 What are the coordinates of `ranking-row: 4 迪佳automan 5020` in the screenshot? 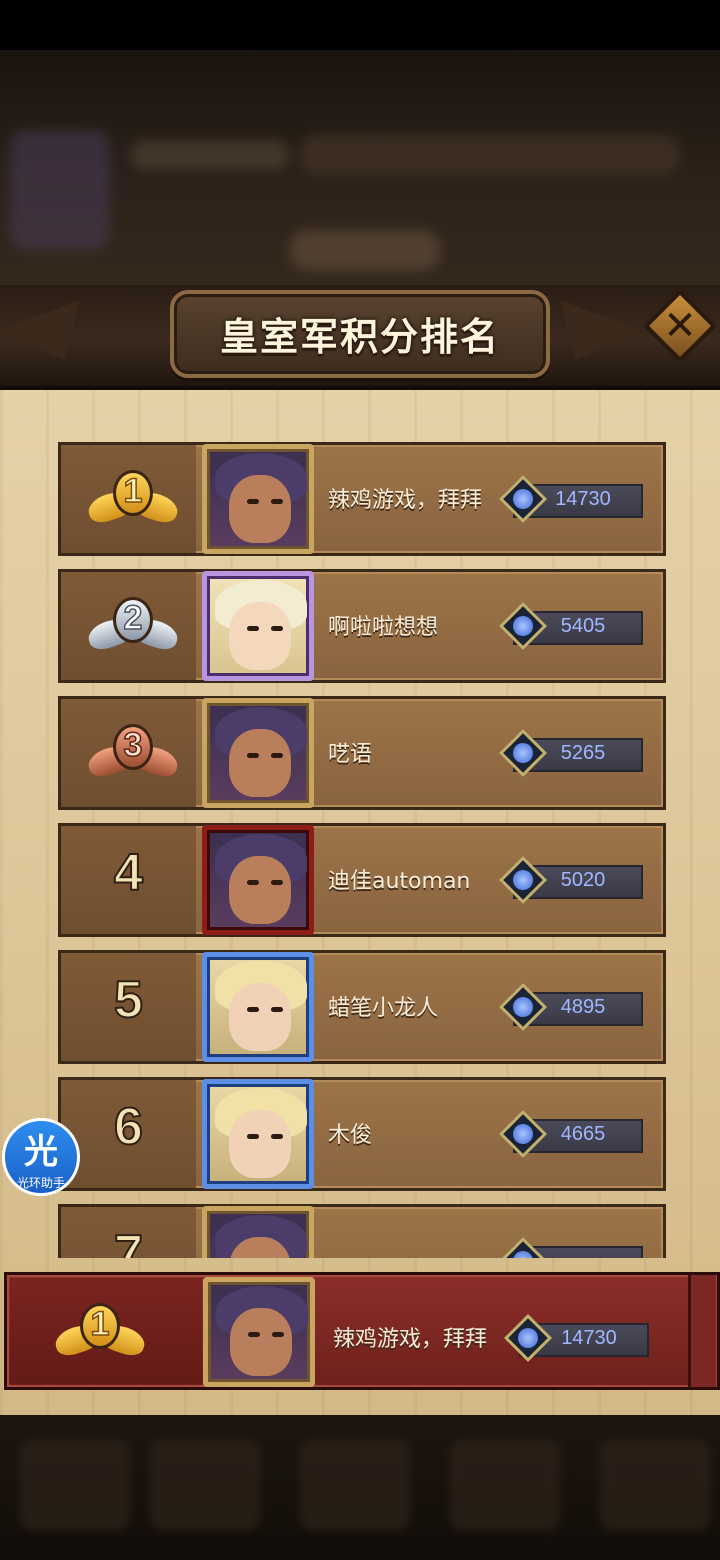 It's located at (362, 880).